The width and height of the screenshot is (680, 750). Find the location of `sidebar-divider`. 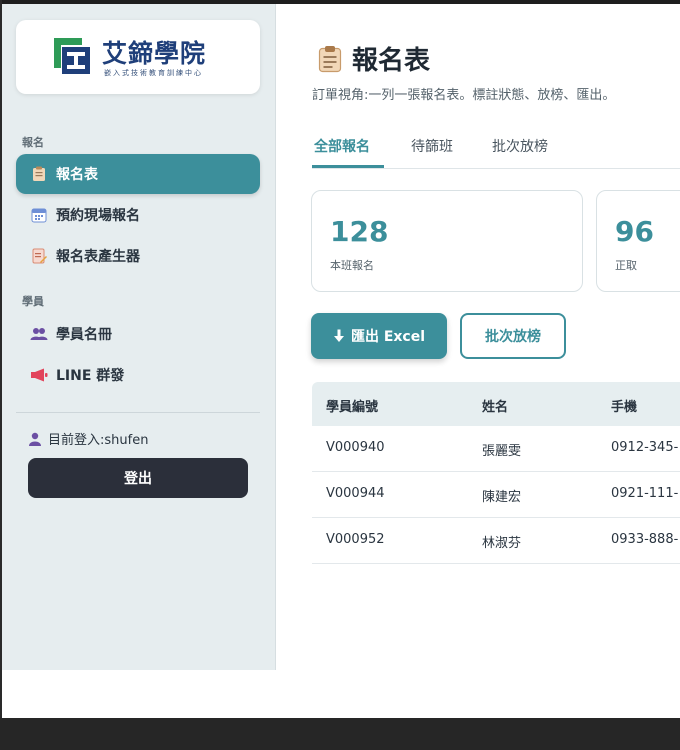

sidebar-divider is located at coordinates (138, 412).